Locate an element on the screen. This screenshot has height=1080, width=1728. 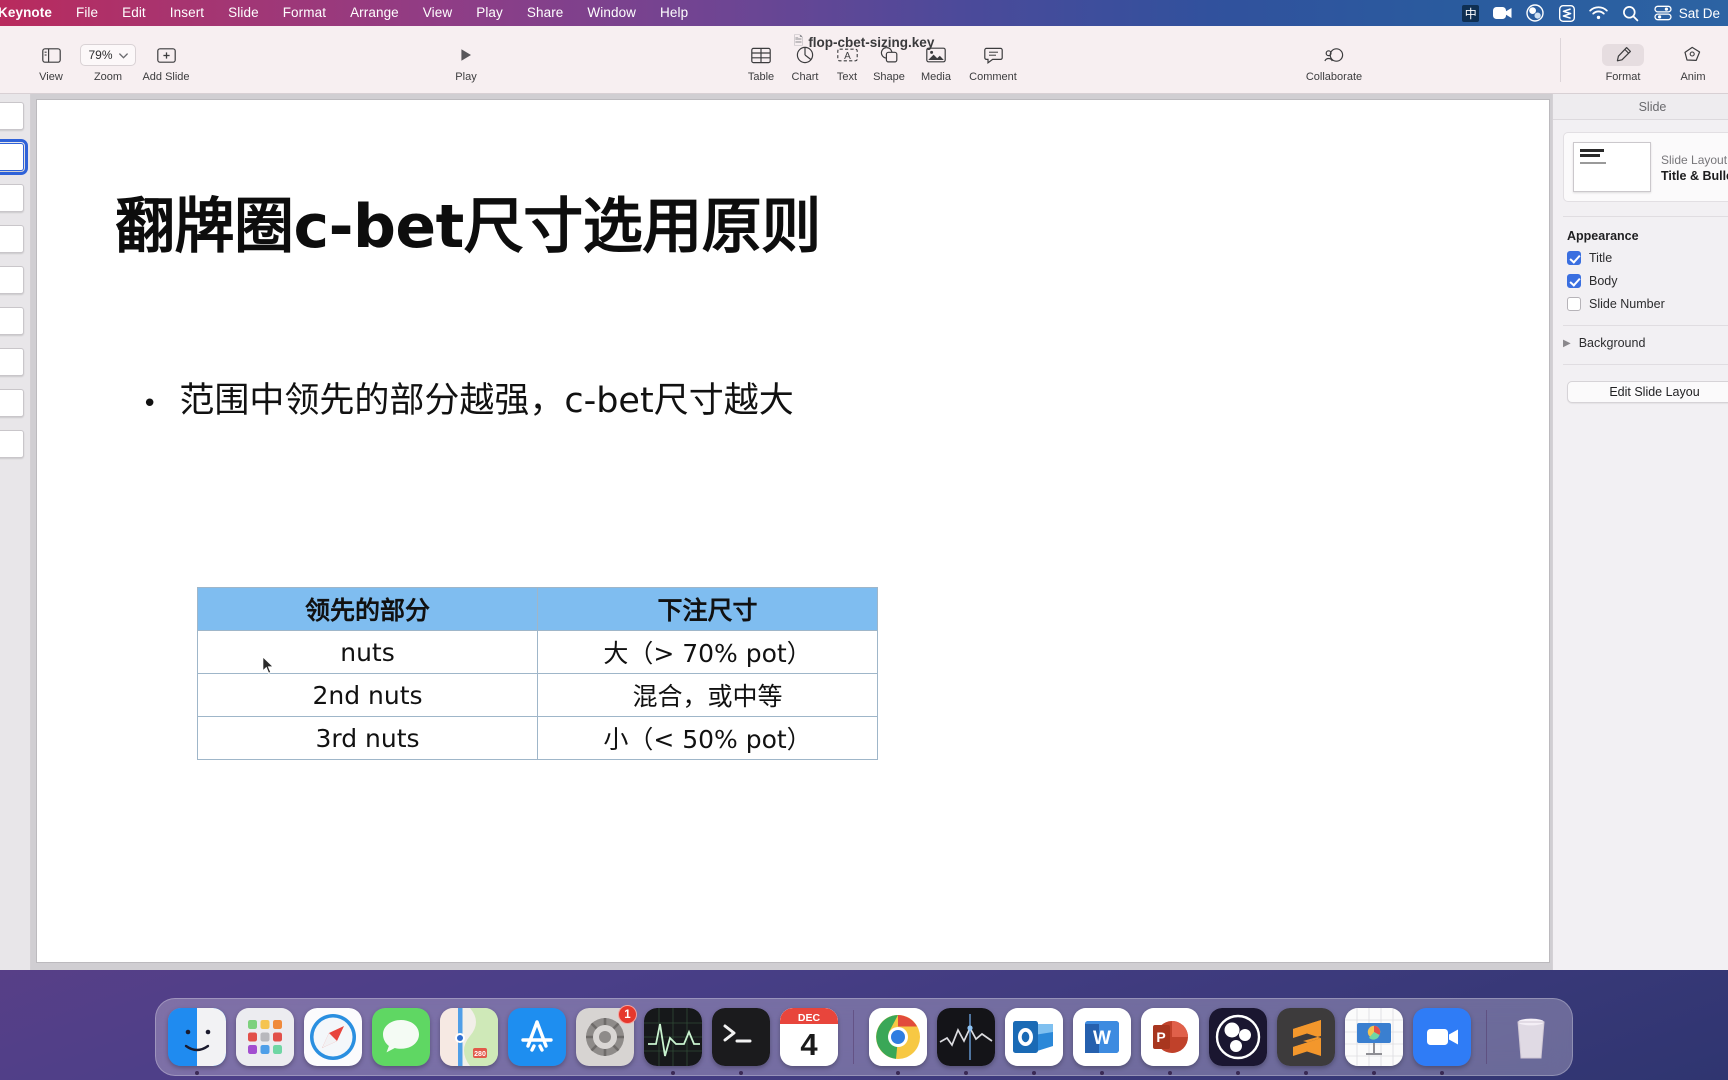
menu-item-app: Keynote is located at coordinates (32, 13).